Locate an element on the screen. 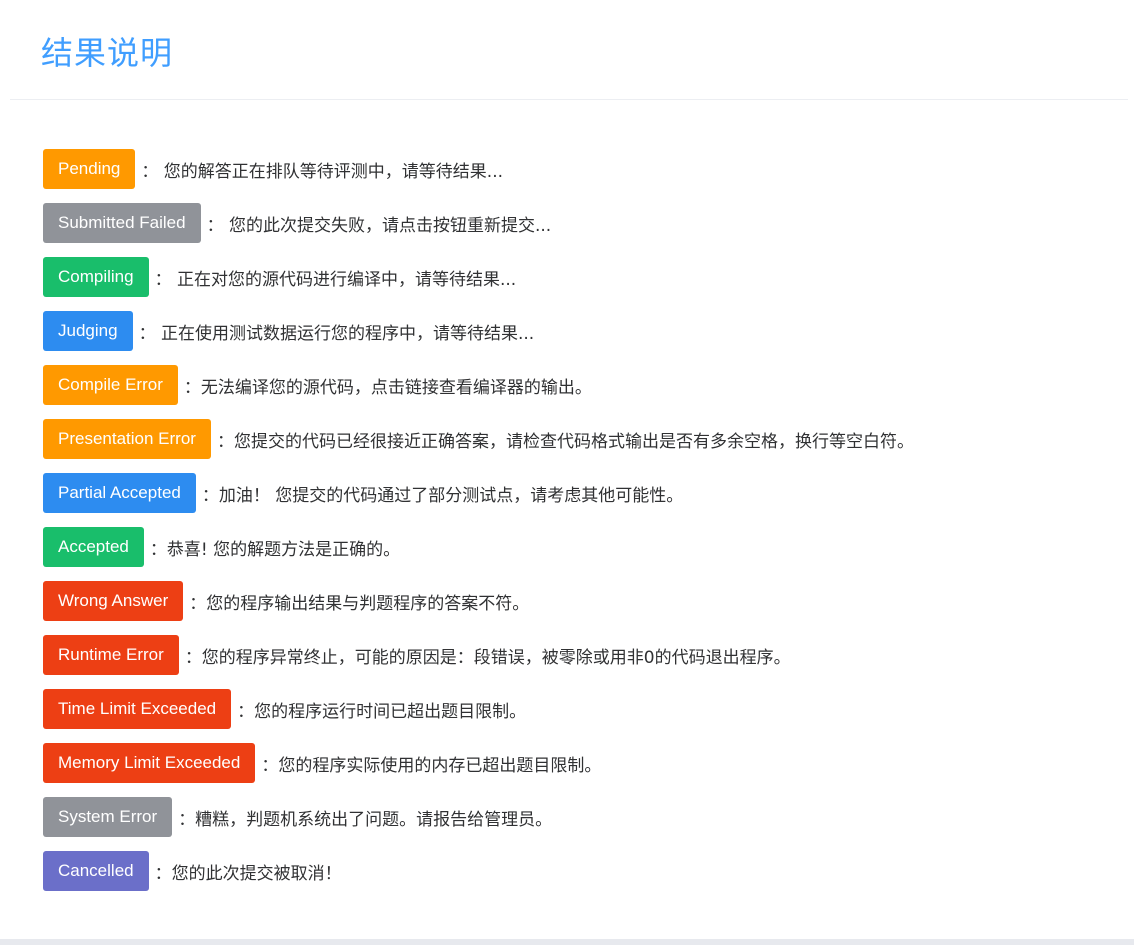  status-tag-compile-error: Compile Error is located at coordinates (110, 385).